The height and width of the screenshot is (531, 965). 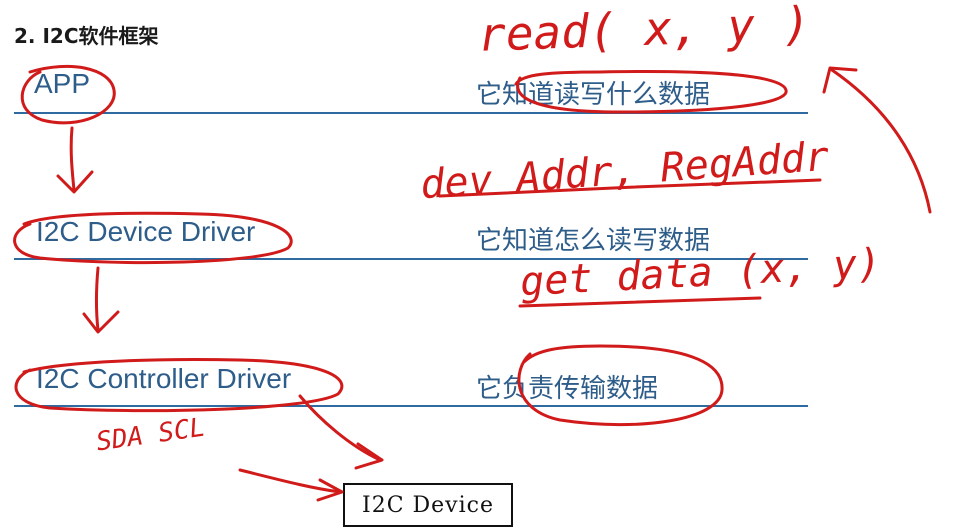 I want to click on layer-app-description: 它知道读写什么数据, so click(x=593, y=95).